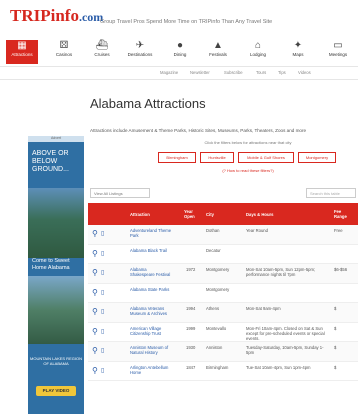 This screenshot has height=414, width=358. I want to click on fee-range: Free, so click(338, 230).